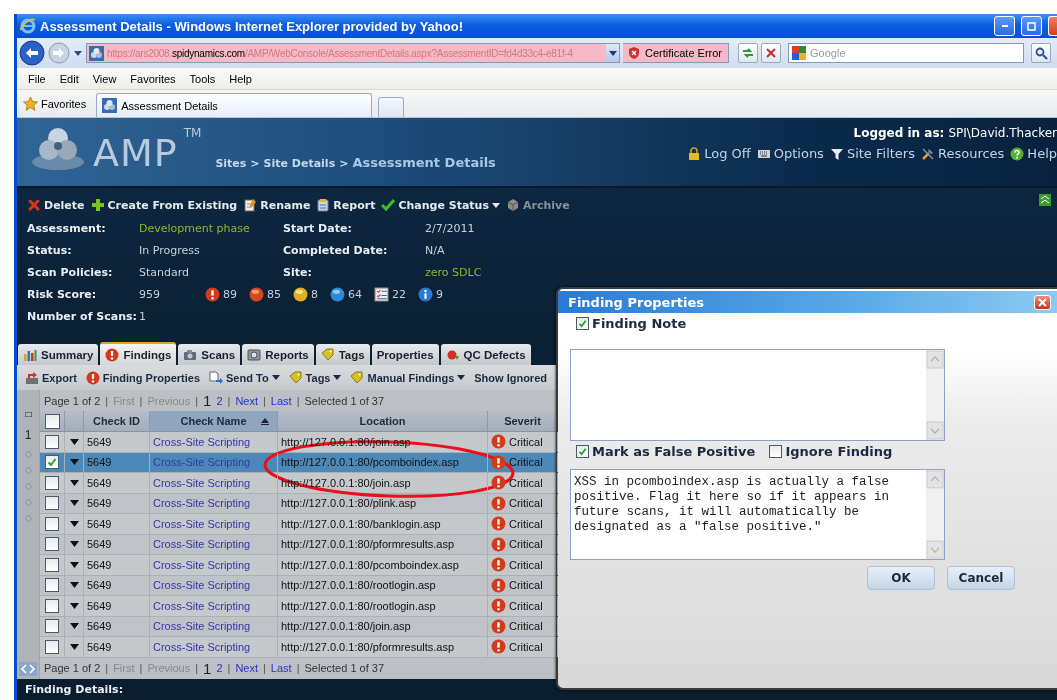 This screenshot has width=1057, height=700. What do you see at coordinates (408, 377) in the screenshot?
I see `toolbar-button: Manual Findings` at bounding box center [408, 377].